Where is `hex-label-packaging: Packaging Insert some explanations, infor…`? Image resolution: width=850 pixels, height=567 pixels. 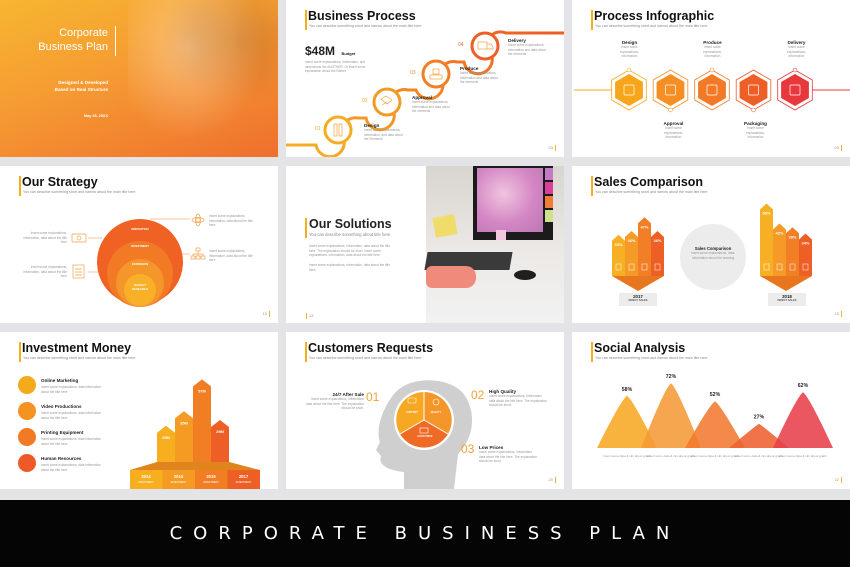
hex-label-packaging: Packaging Insert some explanations, infor… is located at coordinates (755, 130).